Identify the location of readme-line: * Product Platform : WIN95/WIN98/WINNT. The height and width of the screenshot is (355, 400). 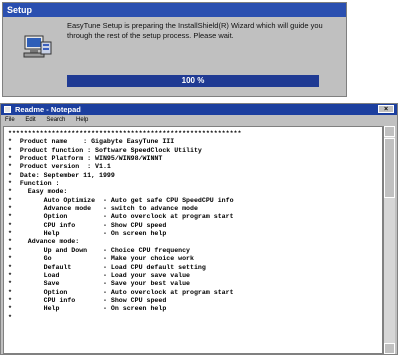
(85, 159).